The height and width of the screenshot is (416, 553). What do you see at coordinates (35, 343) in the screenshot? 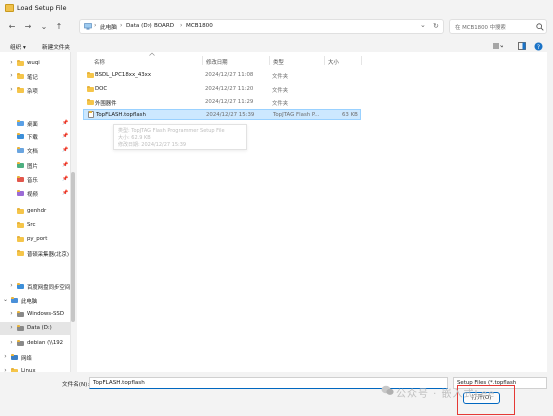
I see `sidebar-item: › debian (\\192` at bounding box center [35, 343].